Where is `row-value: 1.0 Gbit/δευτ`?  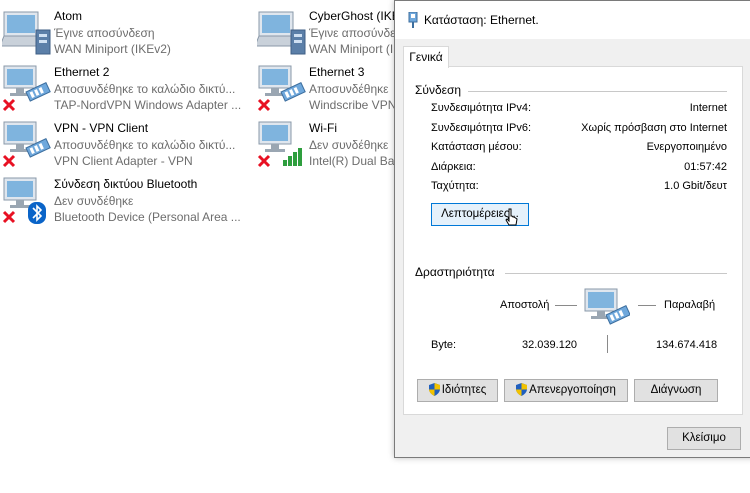
row-value: 1.0 Gbit/δευτ is located at coordinates (695, 186).